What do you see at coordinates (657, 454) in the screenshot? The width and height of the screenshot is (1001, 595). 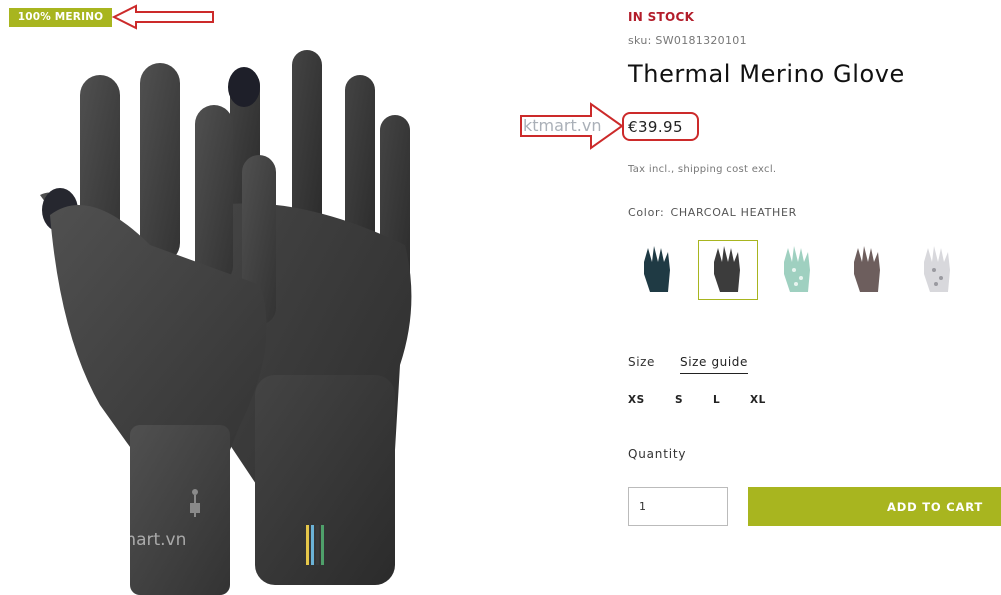 I see `quantity-label: Quantity` at bounding box center [657, 454].